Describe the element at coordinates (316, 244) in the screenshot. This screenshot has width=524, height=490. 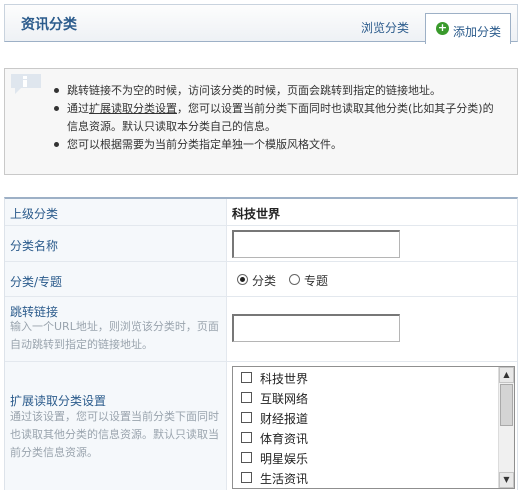
I see `category-name-input` at that location.